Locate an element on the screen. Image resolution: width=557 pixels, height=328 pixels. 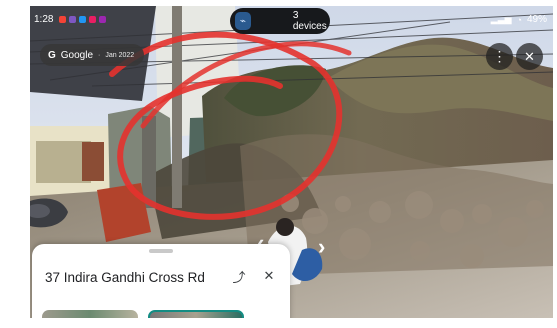
share-button: ⤴ is located at coordinates (239, 276).